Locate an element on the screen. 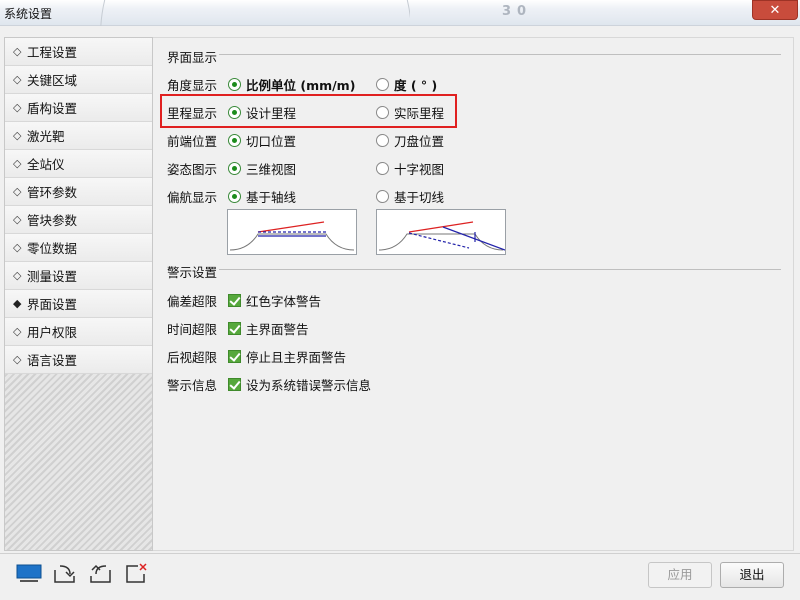 Image resolution: width=800 pixels, height=600 pixels. option-label: 红色字体警告 is located at coordinates (284, 301).